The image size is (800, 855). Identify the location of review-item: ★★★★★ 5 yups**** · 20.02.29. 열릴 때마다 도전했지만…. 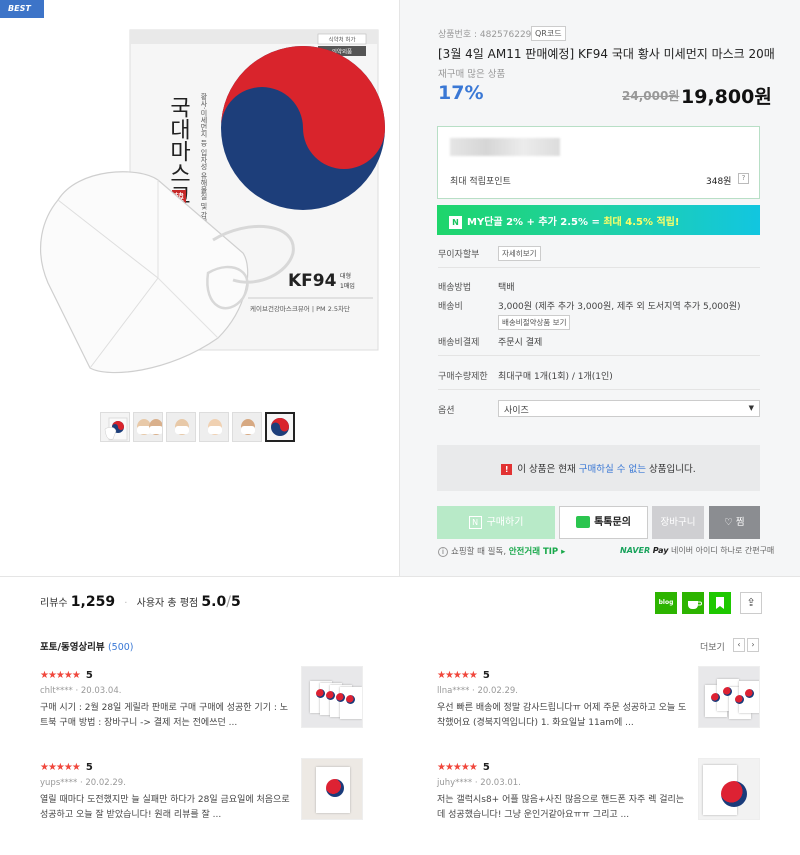
(201, 794).